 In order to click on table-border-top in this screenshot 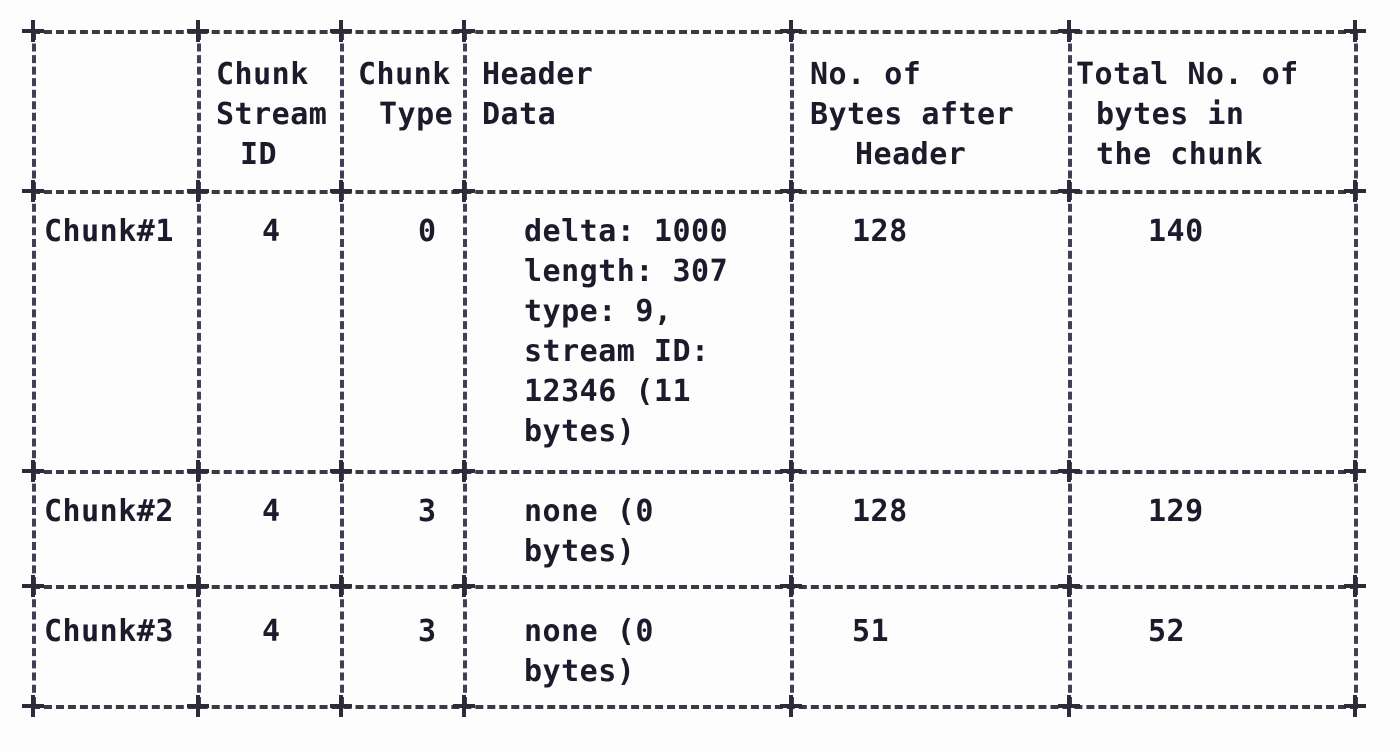, I will do `click(695, 32)`.